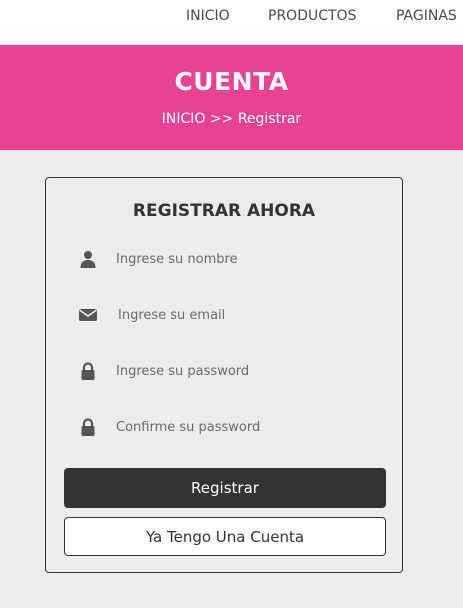  I want to click on nav-link-productos: PRODUCTOS, so click(312, 16).